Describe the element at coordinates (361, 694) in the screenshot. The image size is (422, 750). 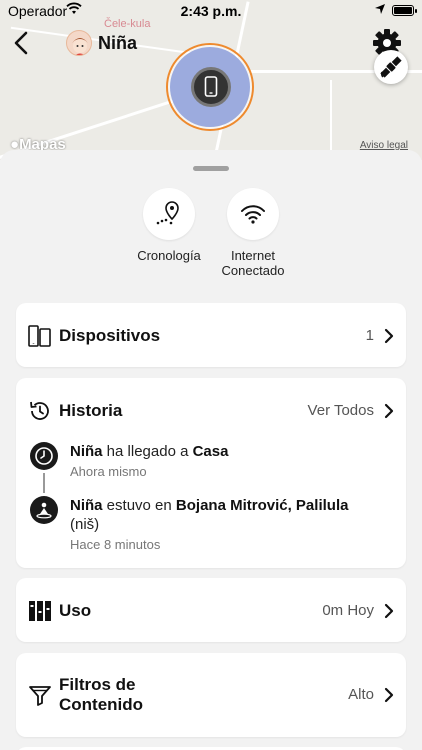
I see `filter-level-value: Alto` at that location.